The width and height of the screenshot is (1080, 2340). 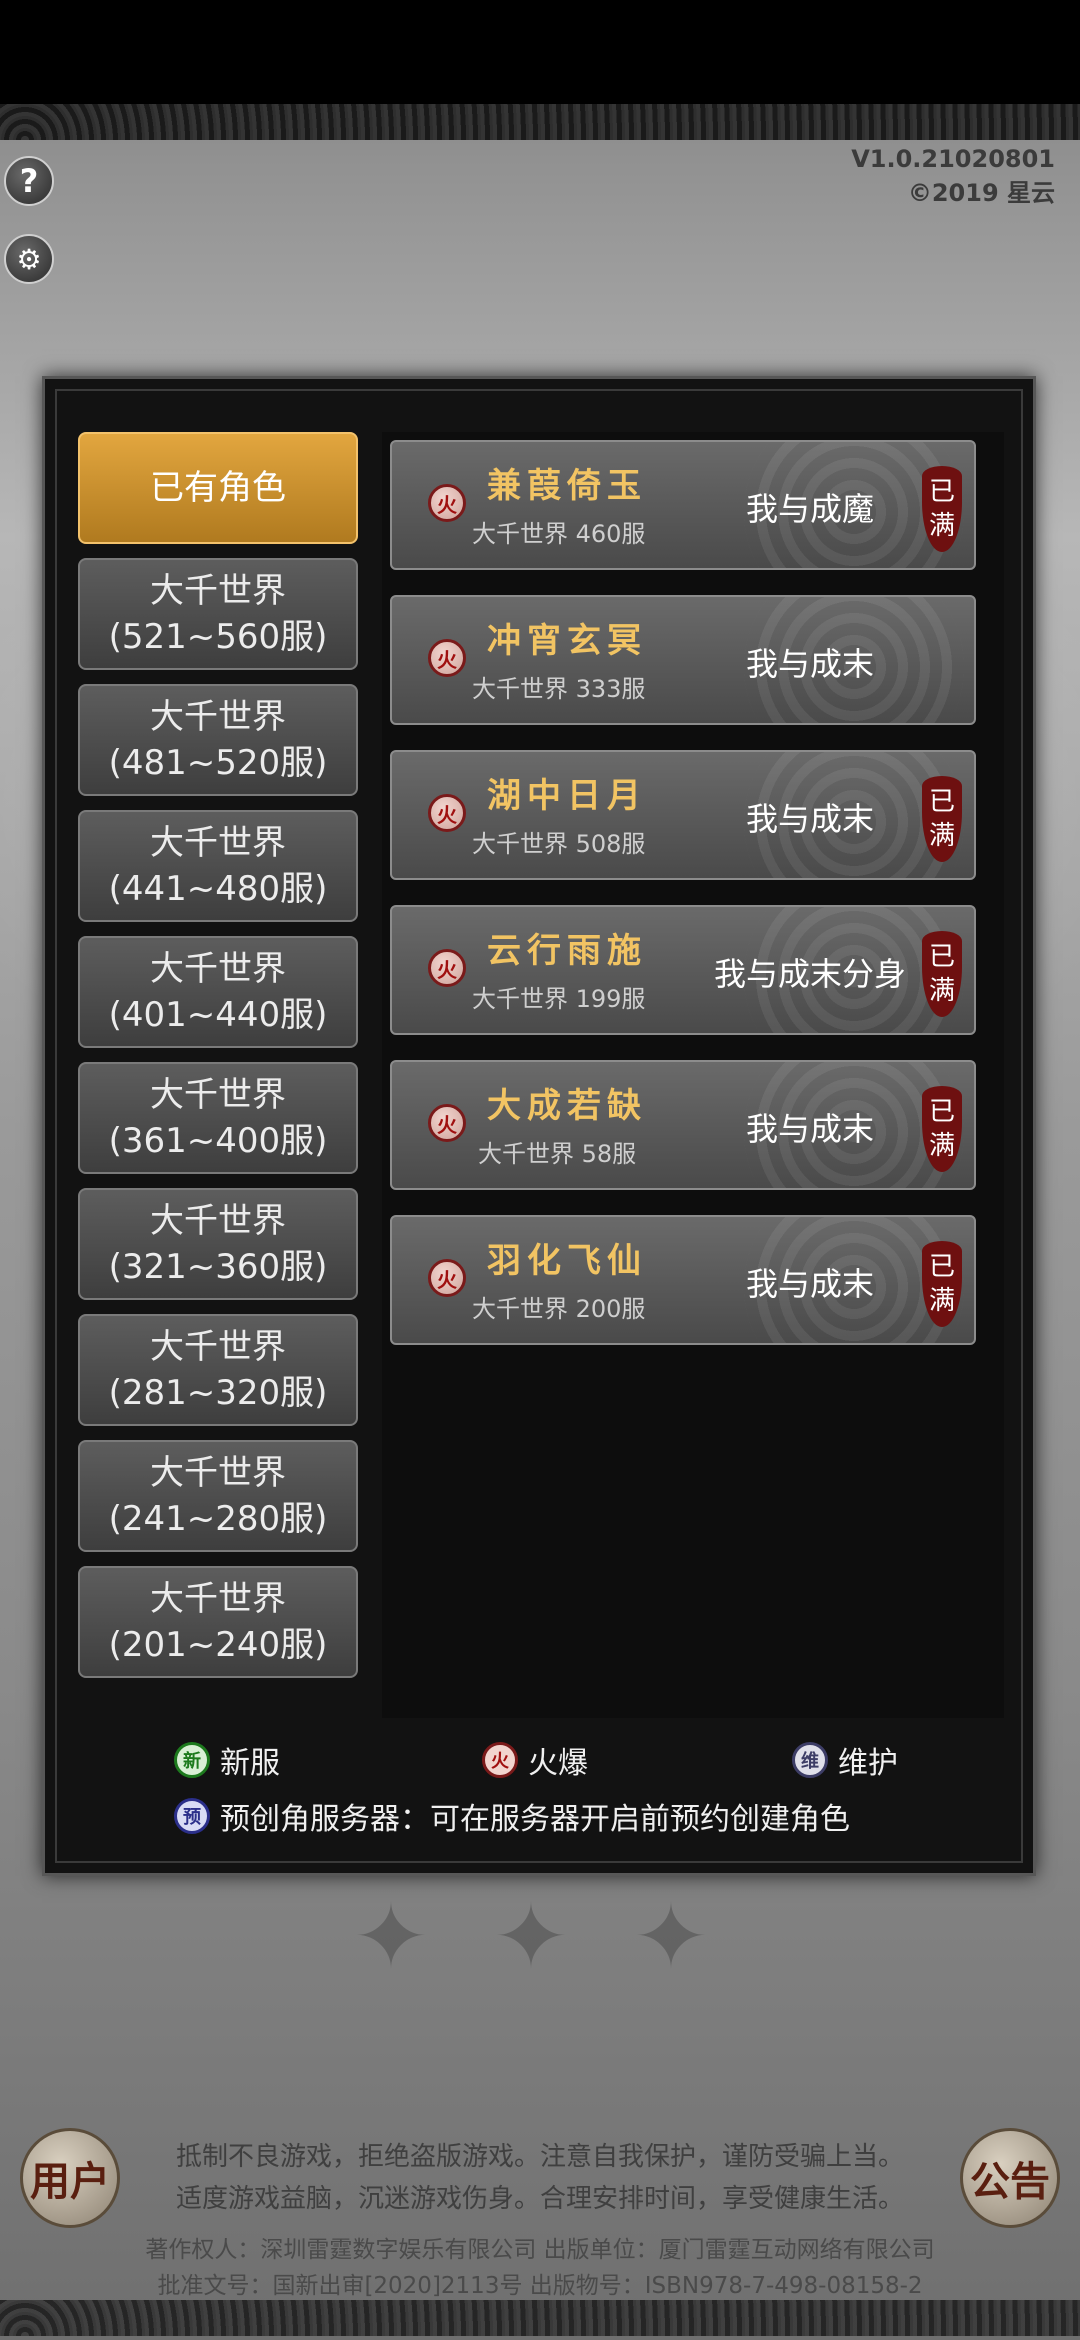 I want to click on server-name: 云行雨施, so click(x=567, y=951).